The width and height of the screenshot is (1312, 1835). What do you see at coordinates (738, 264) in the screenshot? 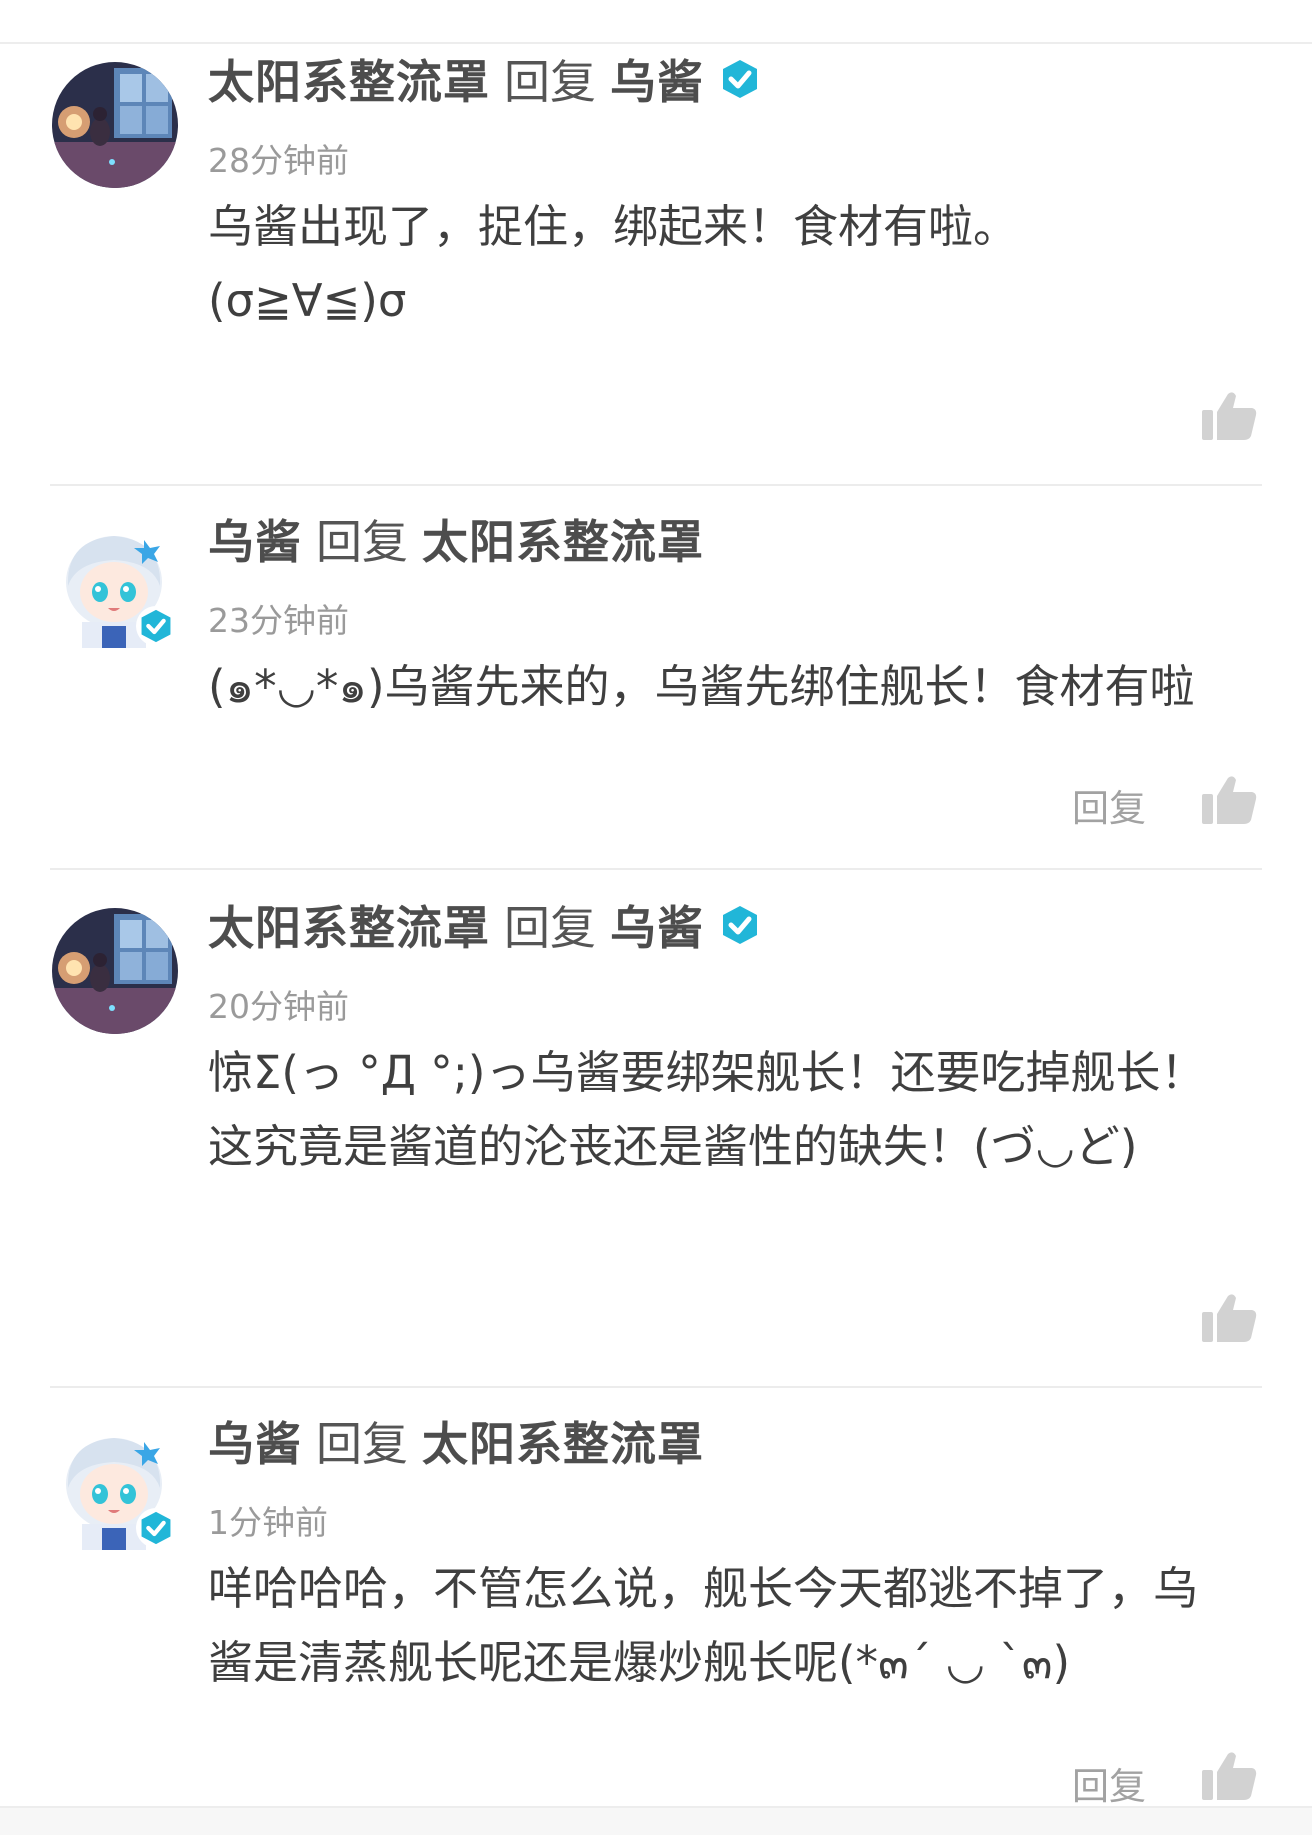
I see `comment-content: 乌酱出现了，捉住，绑起来！食材有啦。 (σ≧∀≦)σ` at bounding box center [738, 264].